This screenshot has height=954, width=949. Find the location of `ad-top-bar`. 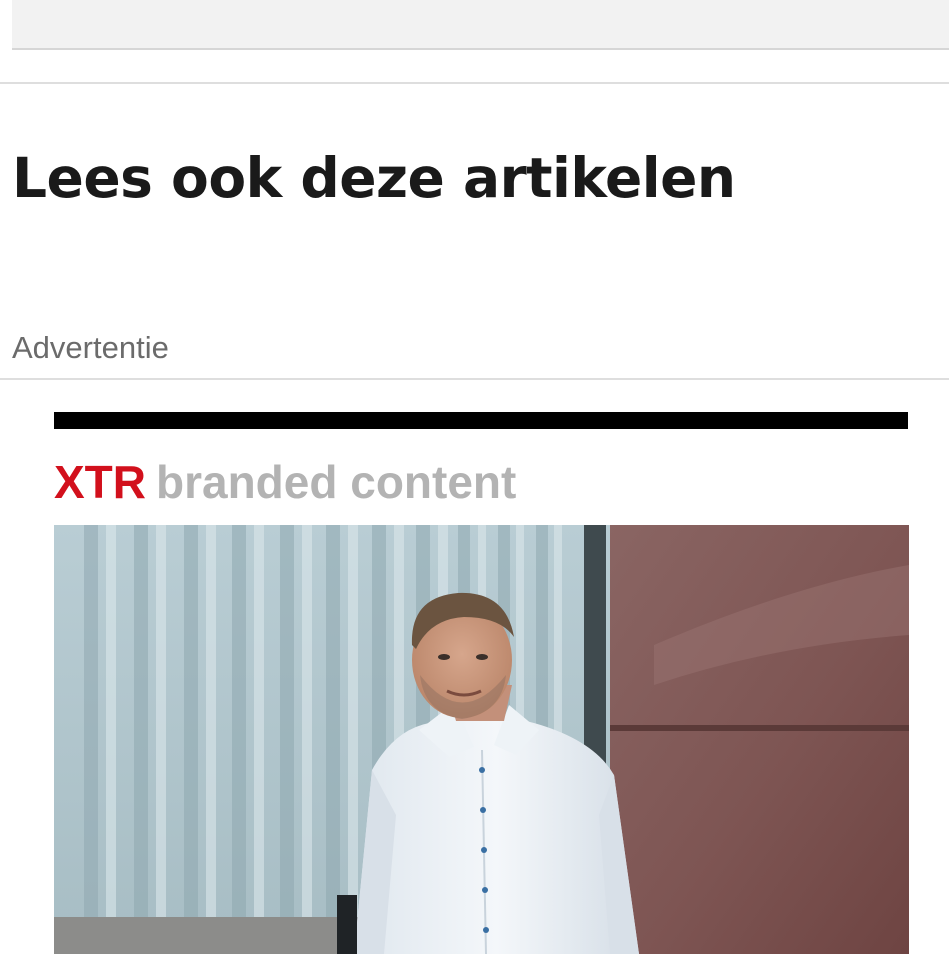

ad-top-bar is located at coordinates (481, 420).